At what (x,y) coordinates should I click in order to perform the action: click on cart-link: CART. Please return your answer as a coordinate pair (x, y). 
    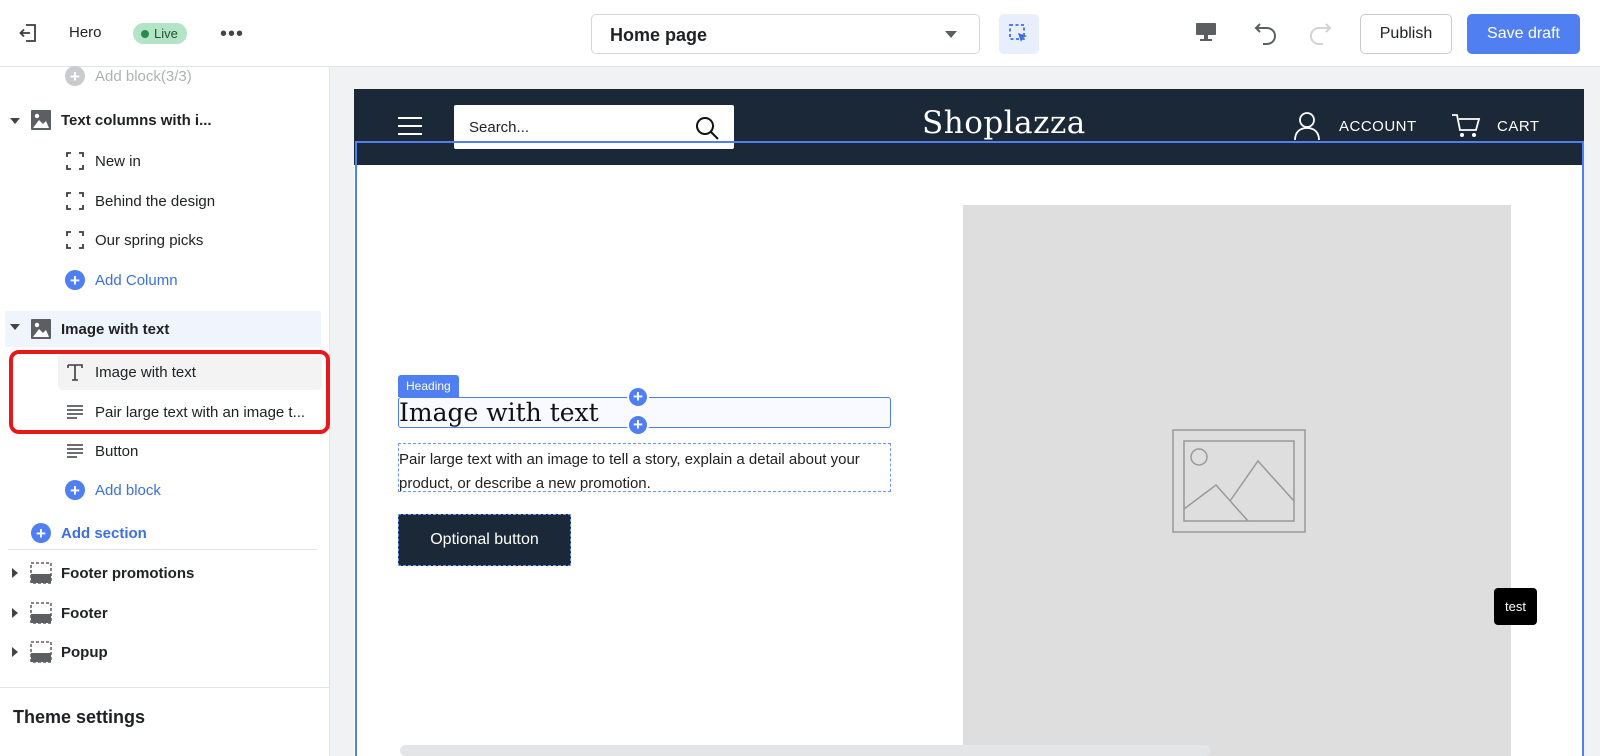
    Looking at the image, I should click on (1518, 126).